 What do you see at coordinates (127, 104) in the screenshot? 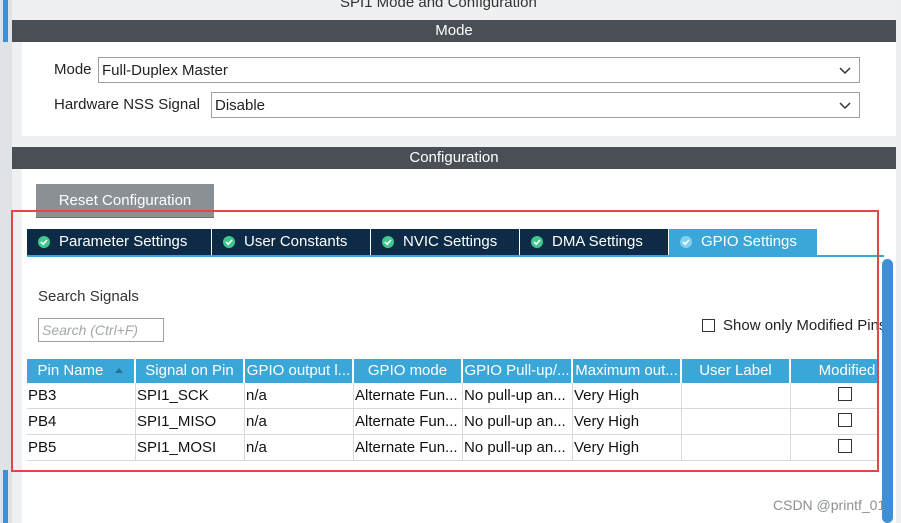
I see `nss-label: Hardware NSS Signal` at bounding box center [127, 104].